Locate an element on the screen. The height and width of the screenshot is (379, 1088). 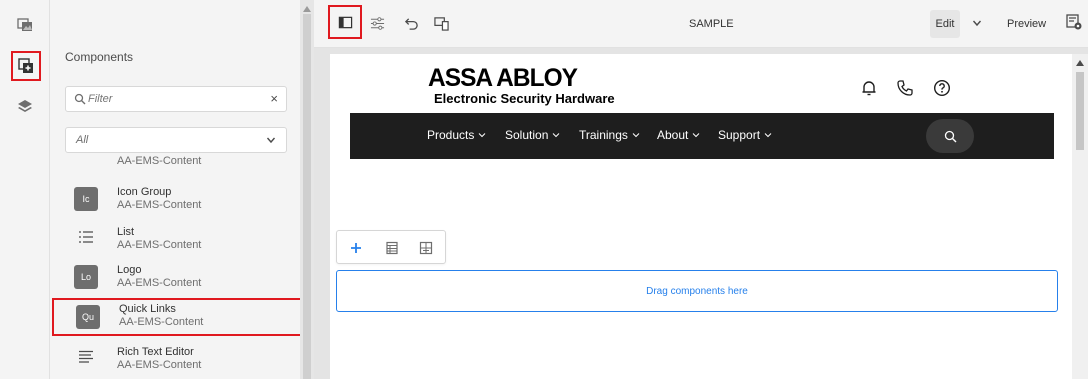
page-properties-button is located at coordinates (377, 23).